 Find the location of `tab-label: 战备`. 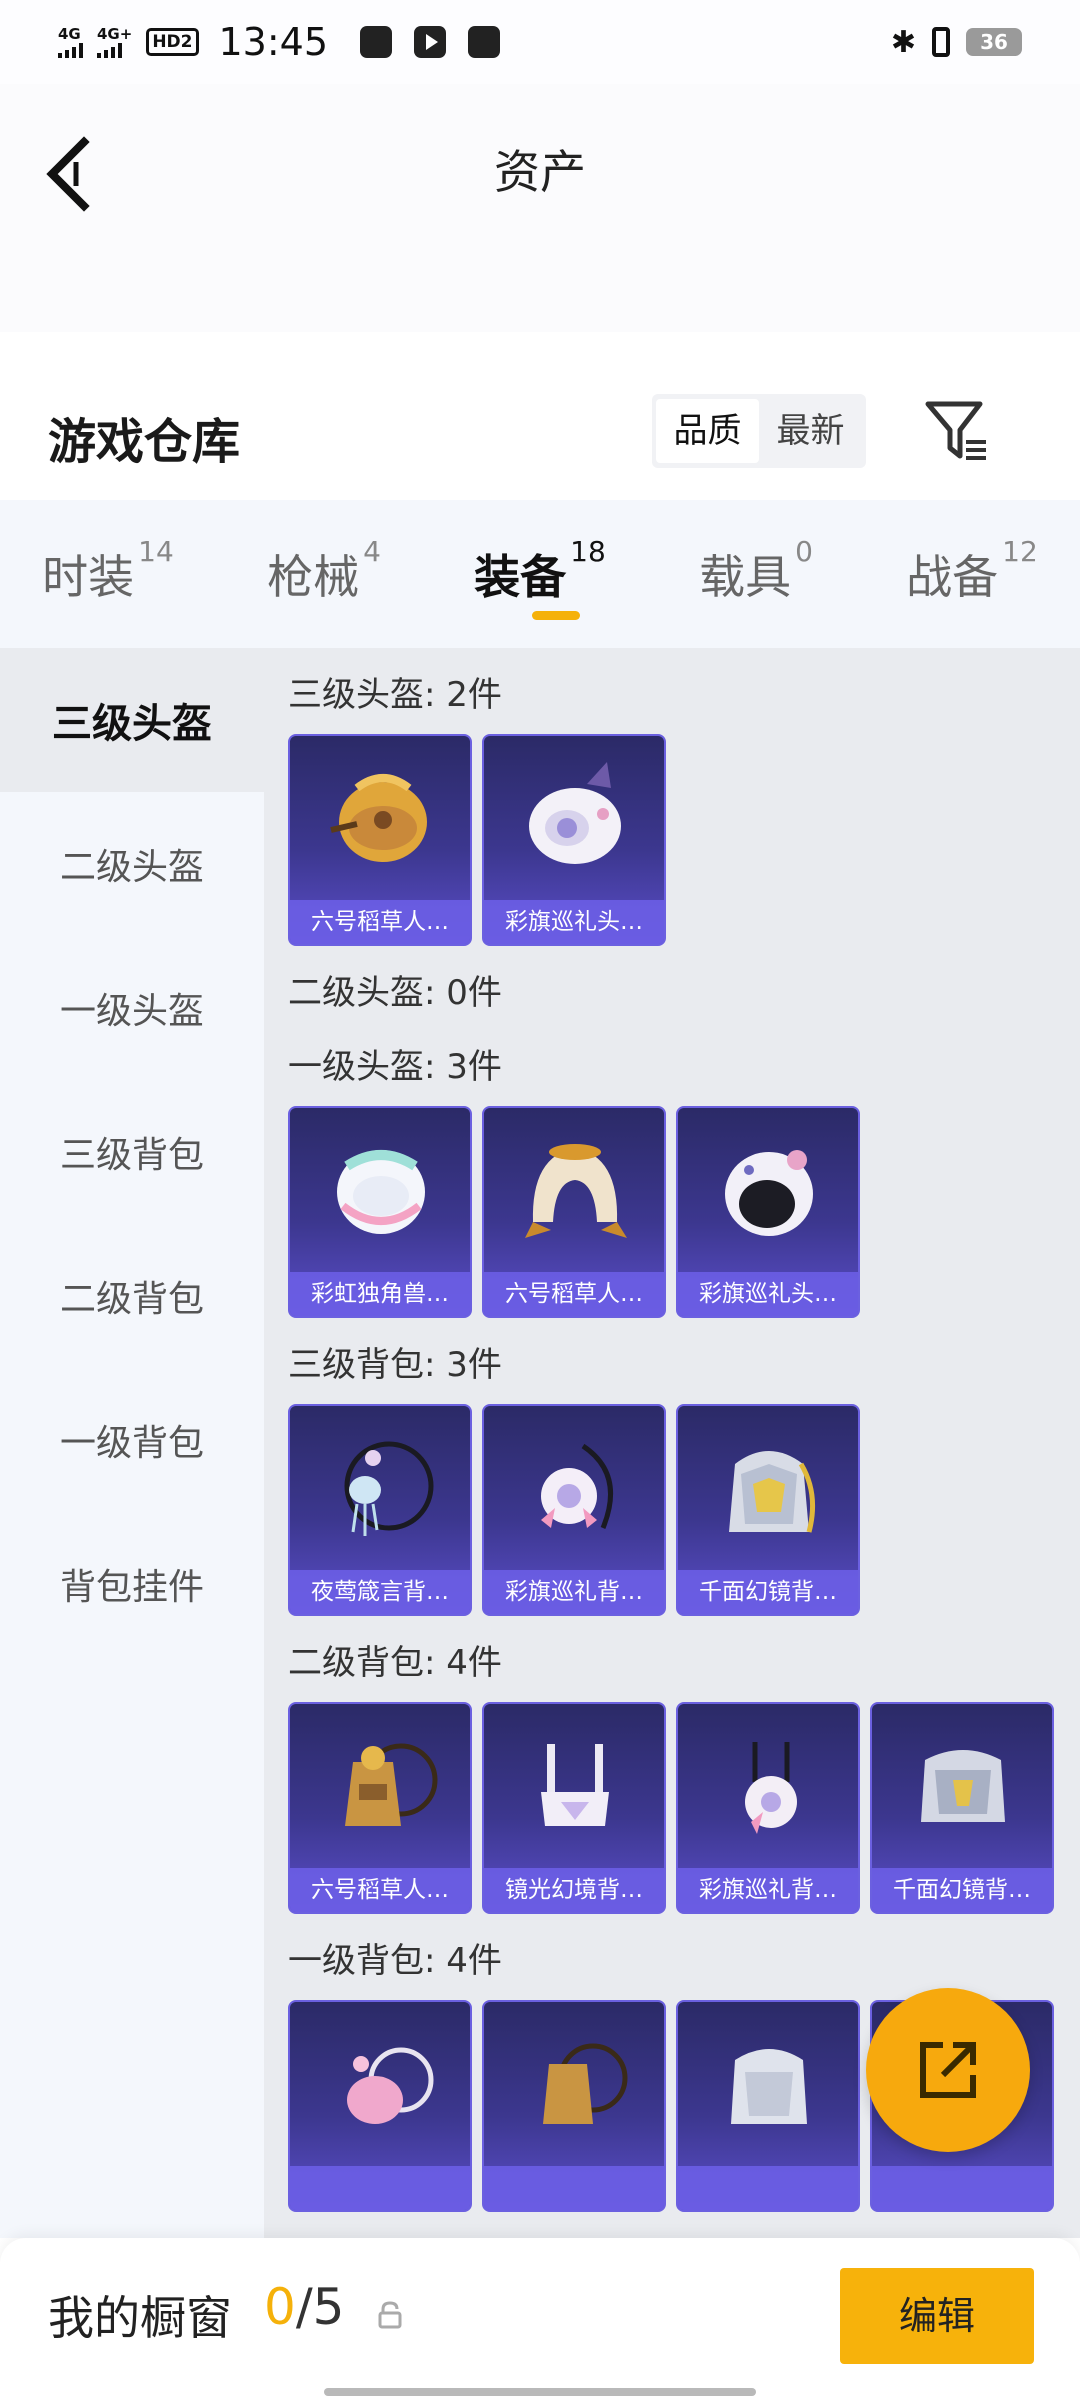

tab-label: 战备 is located at coordinates (952, 577).